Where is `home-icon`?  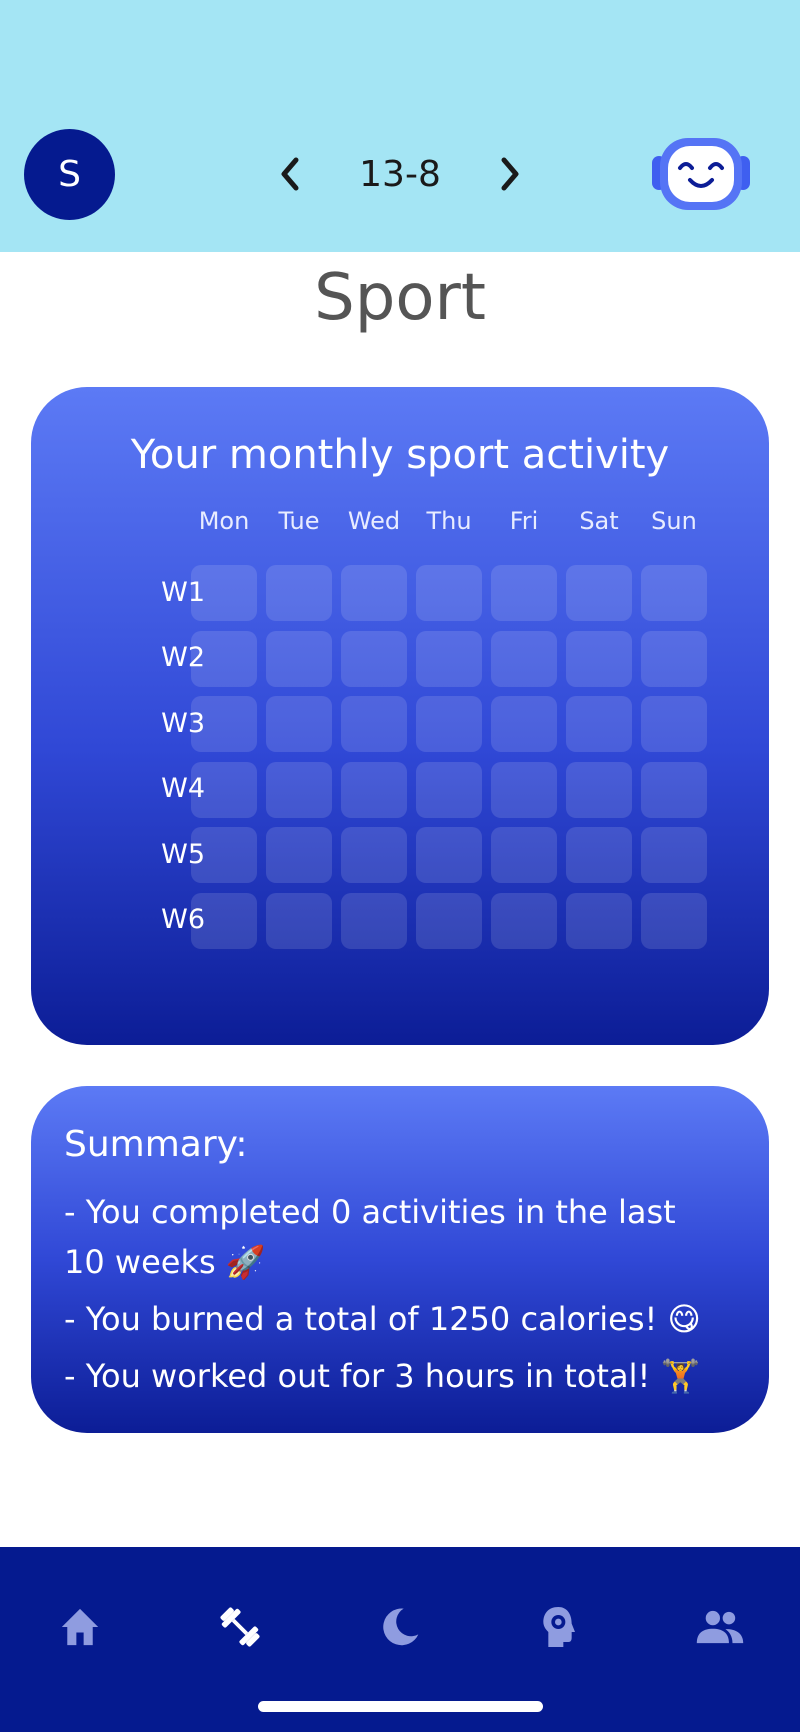
home-icon is located at coordinates (80, 1627).